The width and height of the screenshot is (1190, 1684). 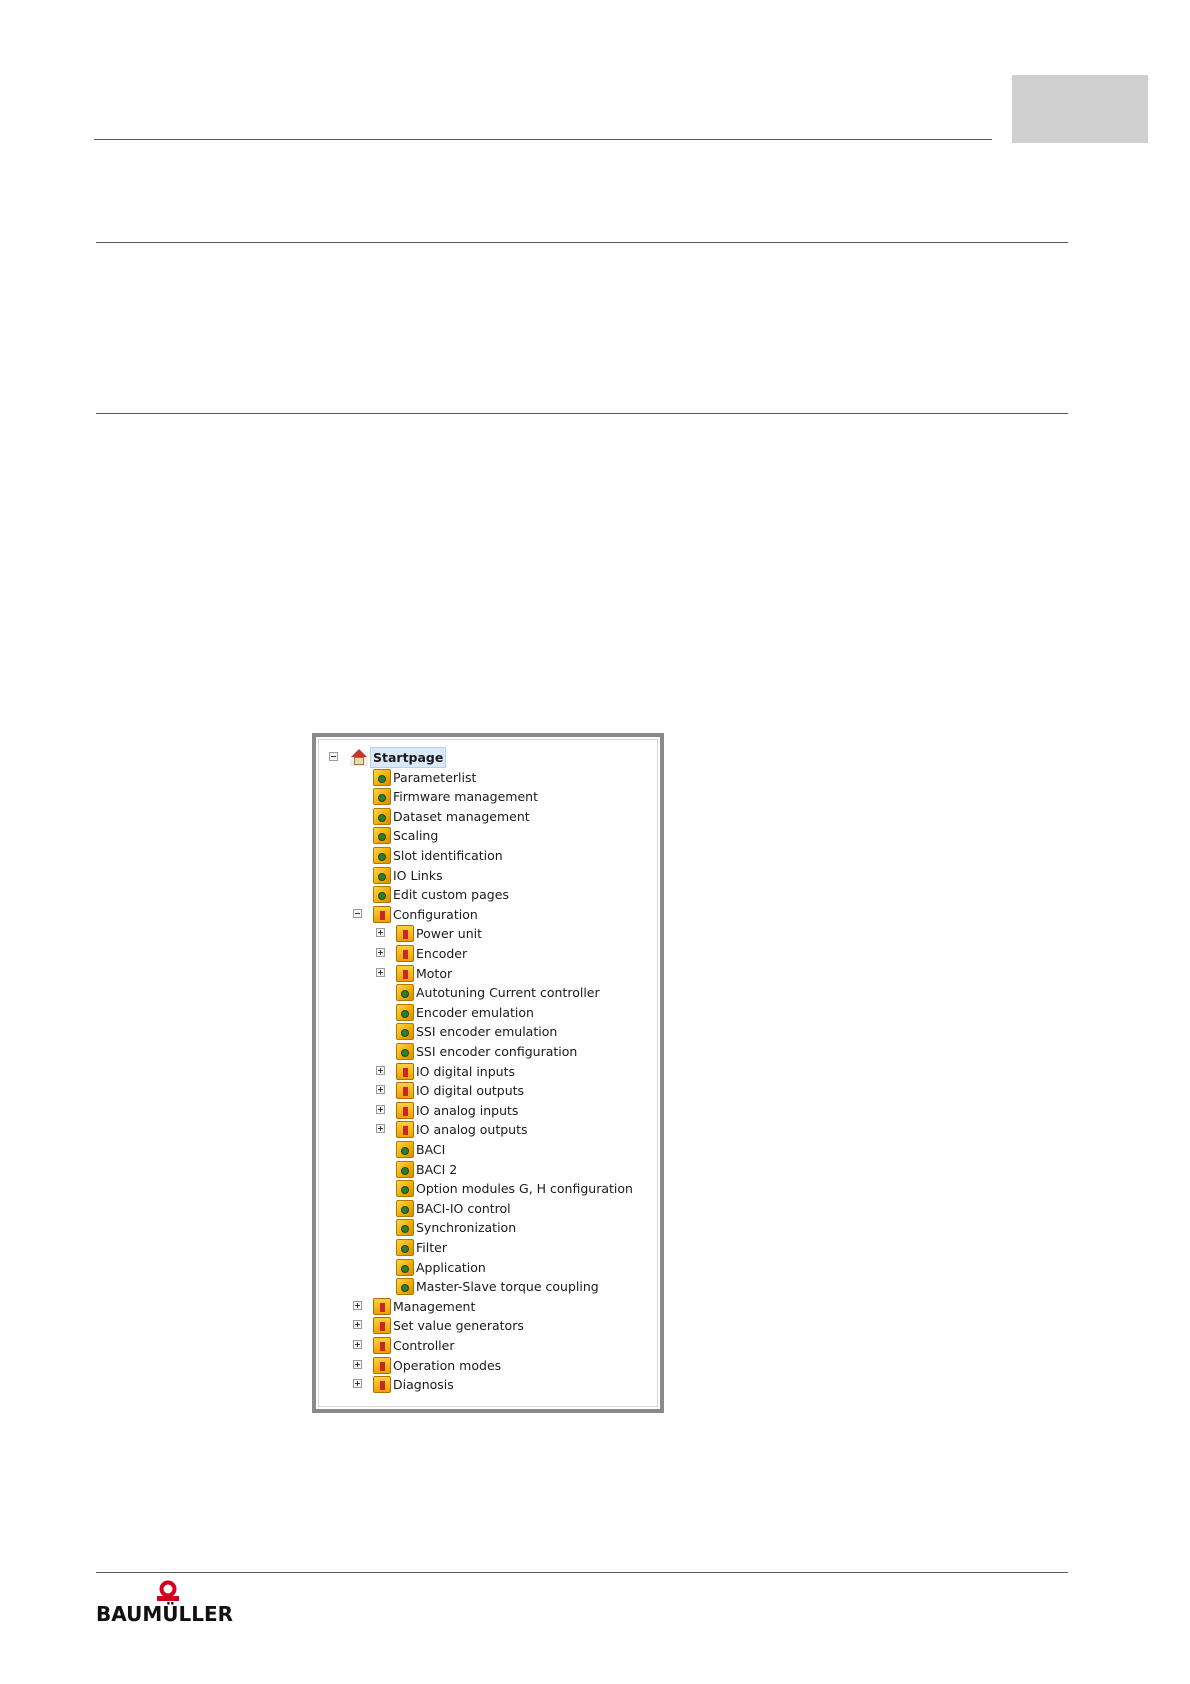 What do you see at coordinates (458, 1326) in the screenshot?
I see `tree-item-label: Set value generators` at bounding box center [458, 1326].